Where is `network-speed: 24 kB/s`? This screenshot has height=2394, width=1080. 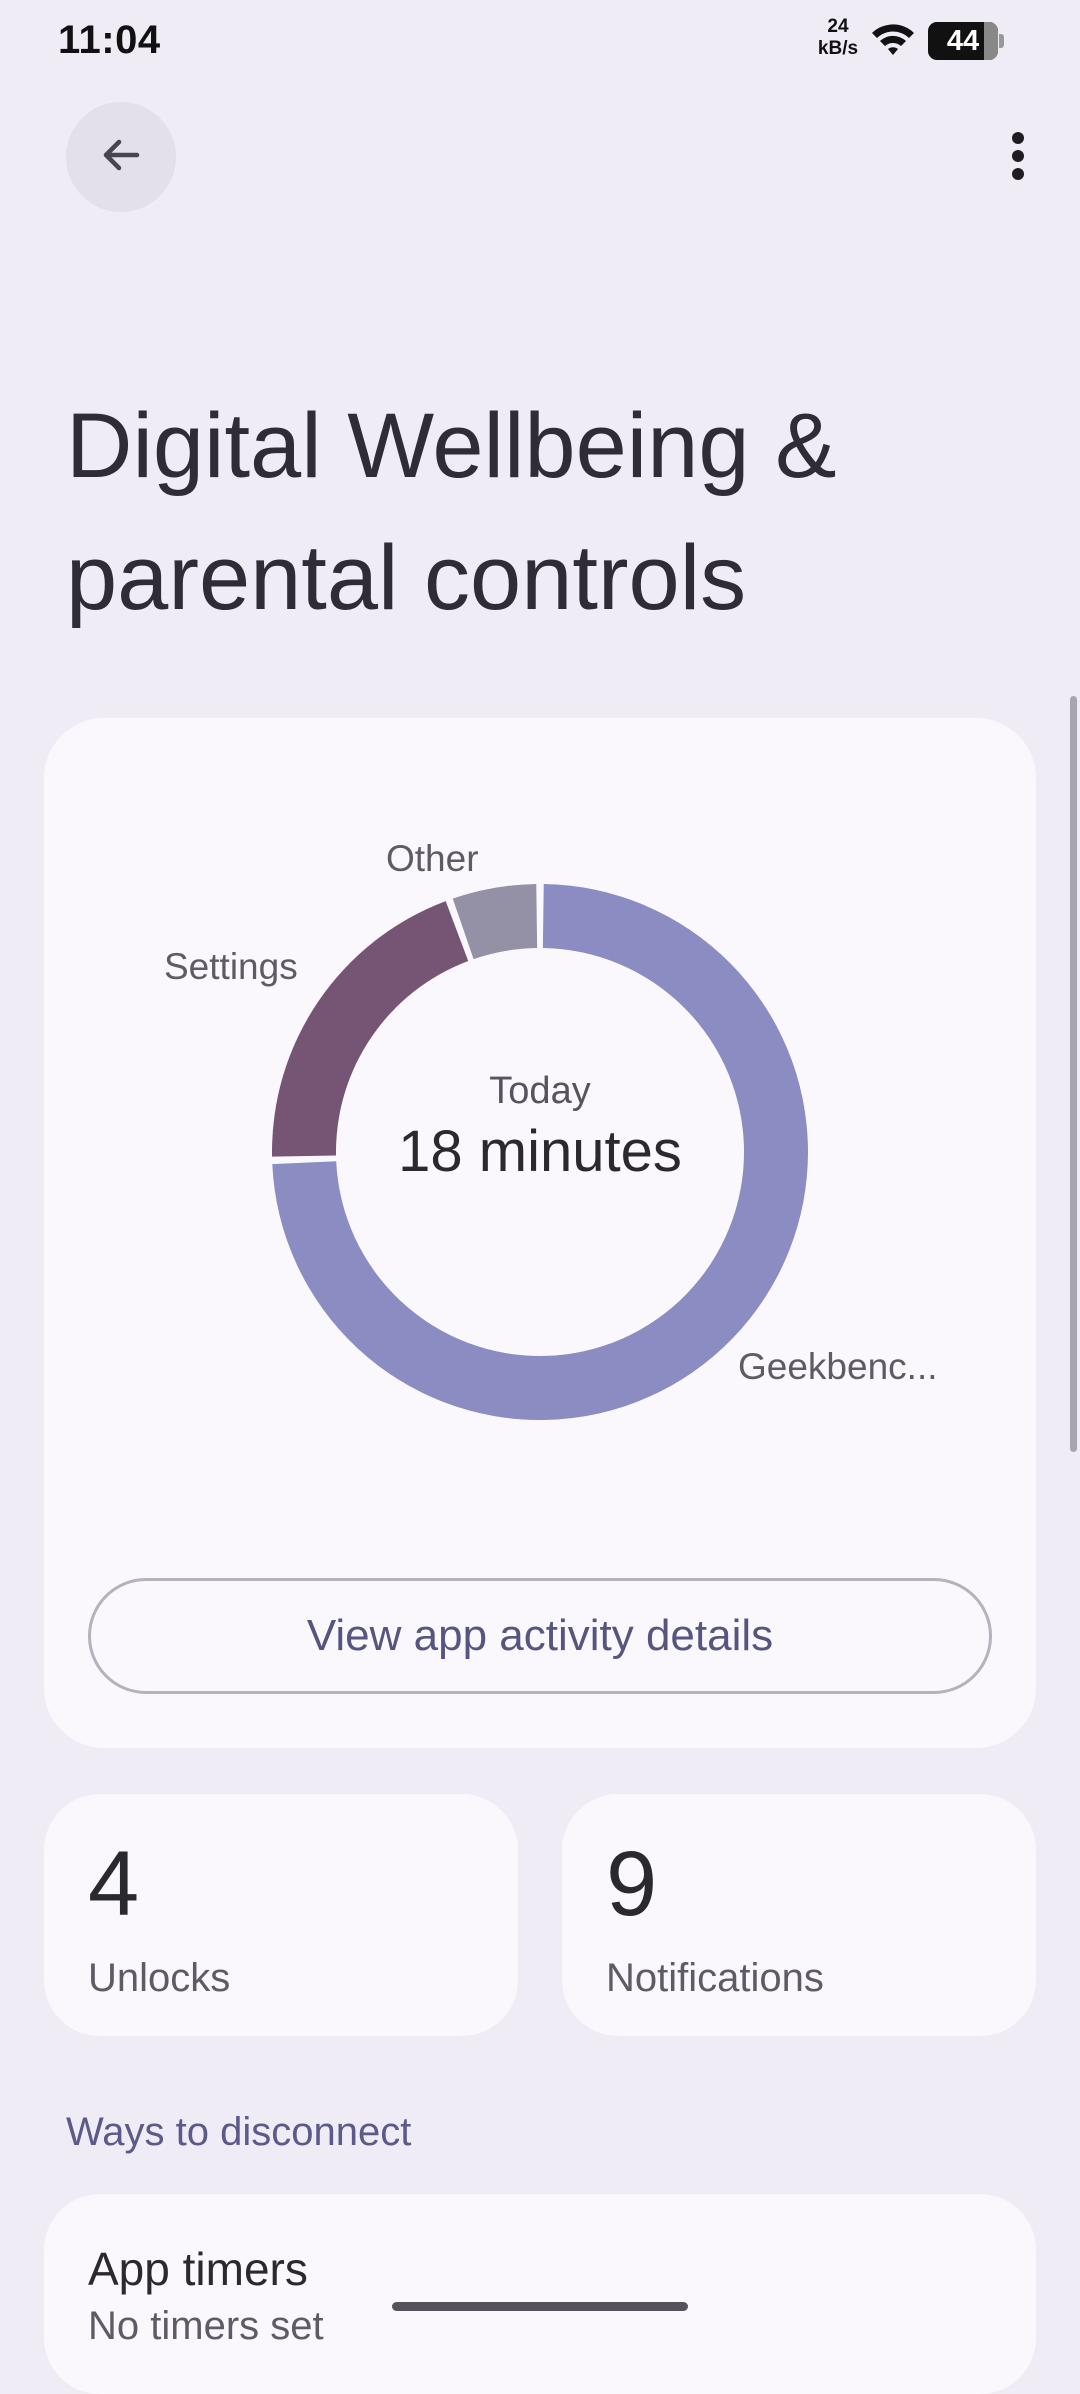 network-speed: 24 kB/s is located at coordinates (838, 38).